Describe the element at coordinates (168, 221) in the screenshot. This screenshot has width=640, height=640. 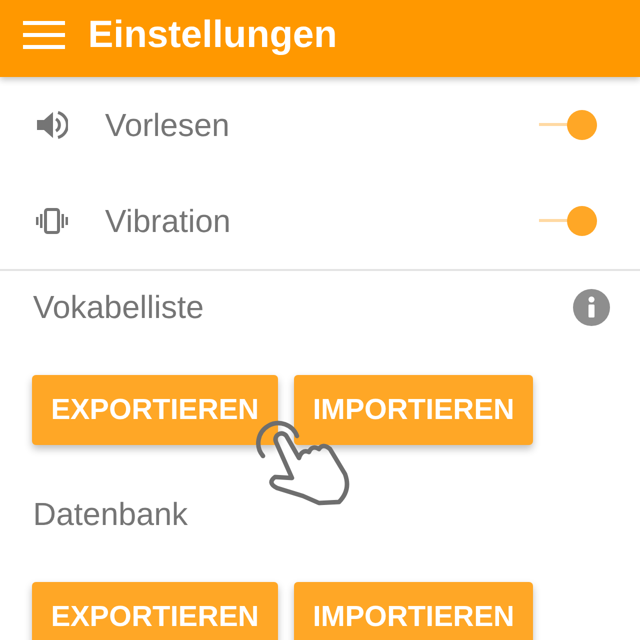
I see `setting-label: Vibration` at that location.